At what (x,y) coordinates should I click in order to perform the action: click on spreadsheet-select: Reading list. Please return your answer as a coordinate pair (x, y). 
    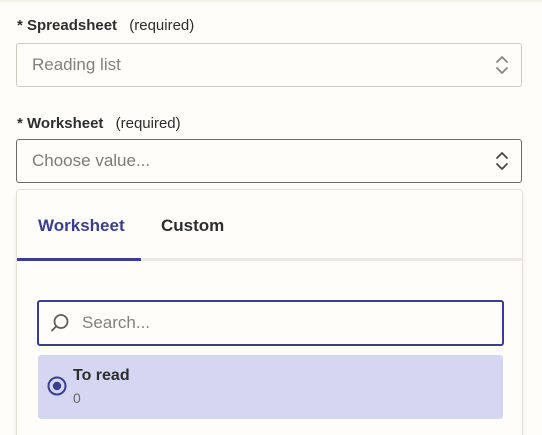
    Looking at the image, I should click on (269, 65).